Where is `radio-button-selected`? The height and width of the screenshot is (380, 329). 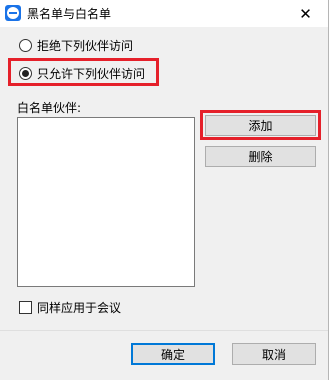 radio-button-selected is located at coordinates (25, 73).